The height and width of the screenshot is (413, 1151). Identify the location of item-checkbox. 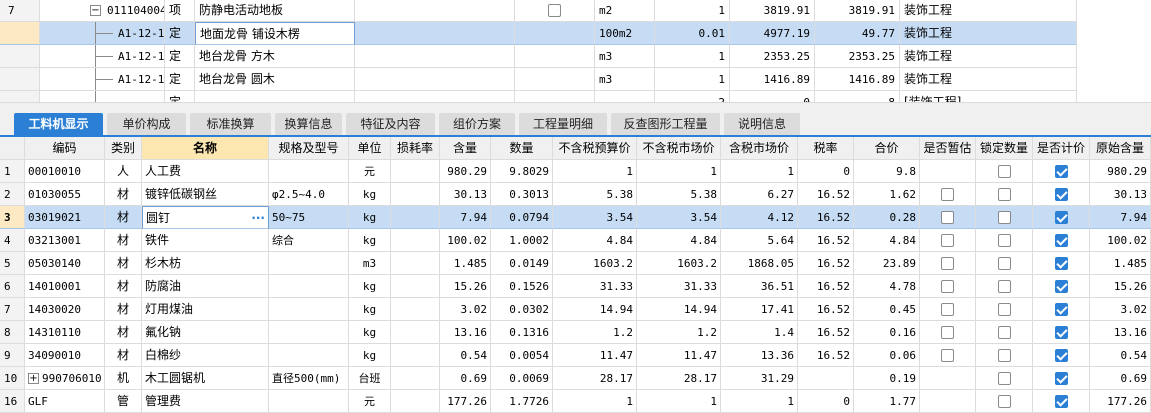
(554, 10).